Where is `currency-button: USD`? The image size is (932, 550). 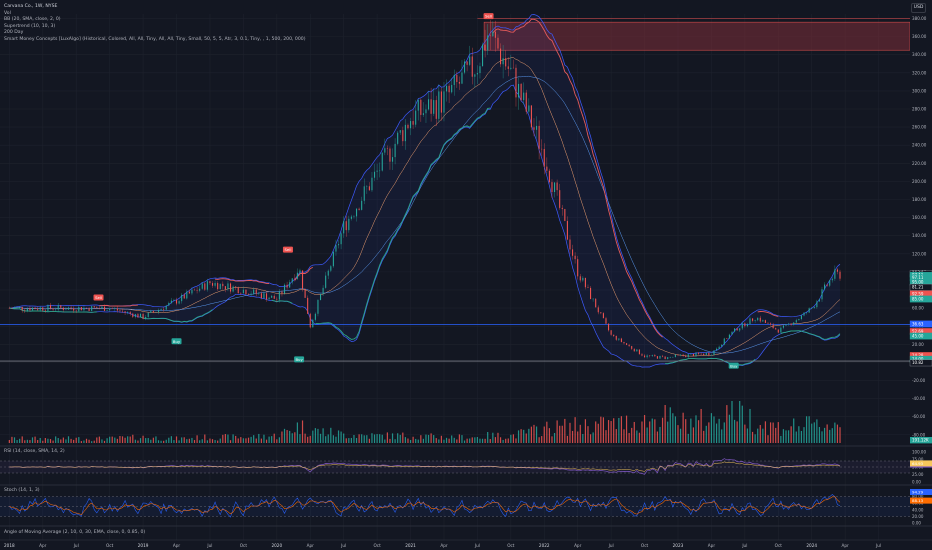 currency-button: USD is located at coordinates (918, 8).